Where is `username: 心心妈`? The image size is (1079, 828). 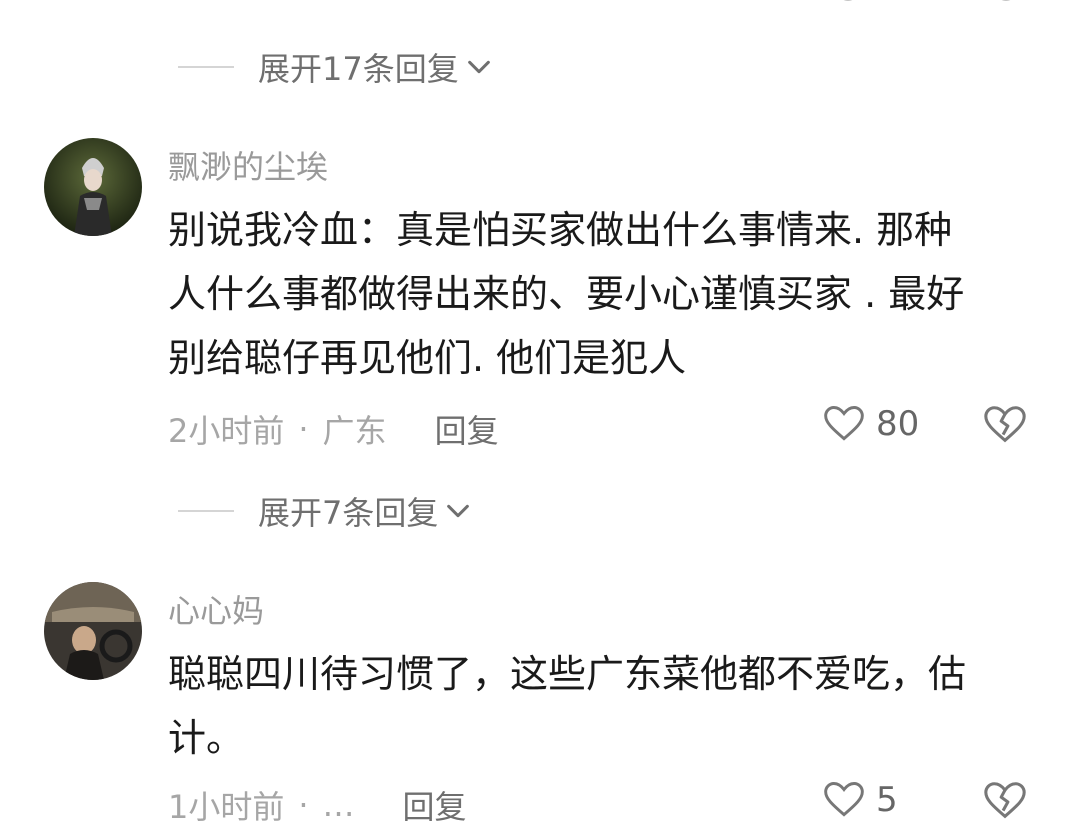 username: 心心妈 is located at coordinates (216, 609).